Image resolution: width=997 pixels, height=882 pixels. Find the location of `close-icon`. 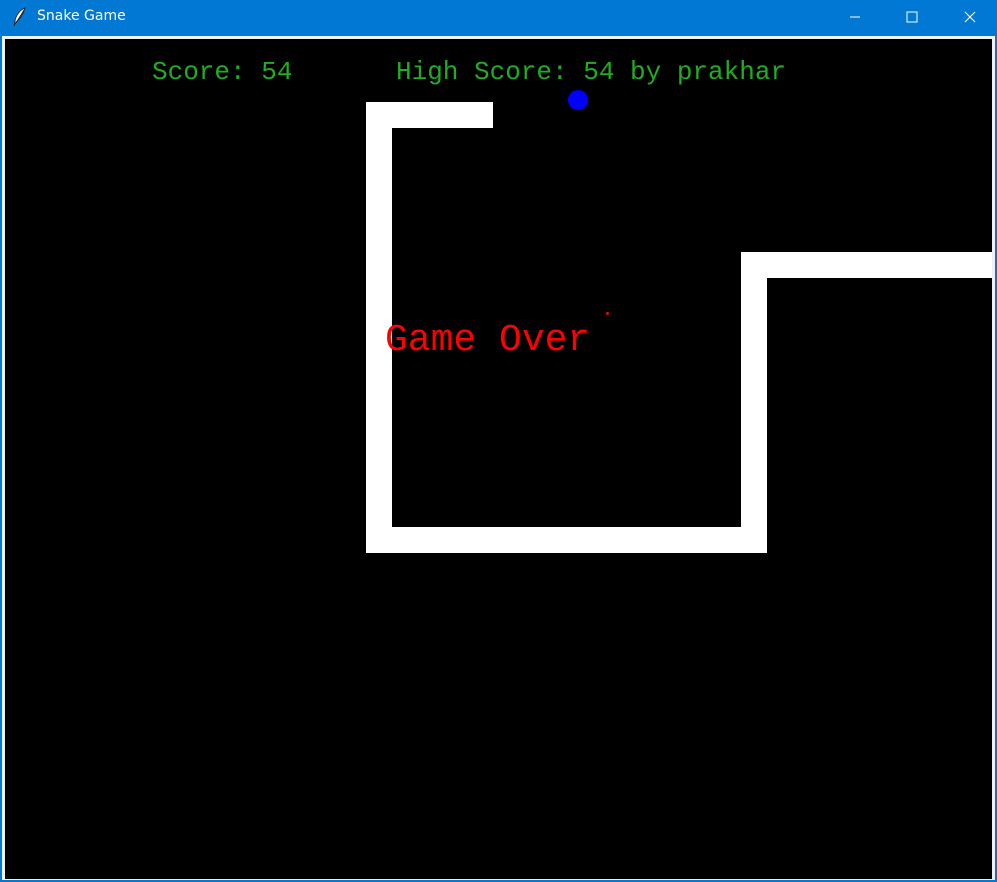

close-icon is located at coordinates (970, 17).